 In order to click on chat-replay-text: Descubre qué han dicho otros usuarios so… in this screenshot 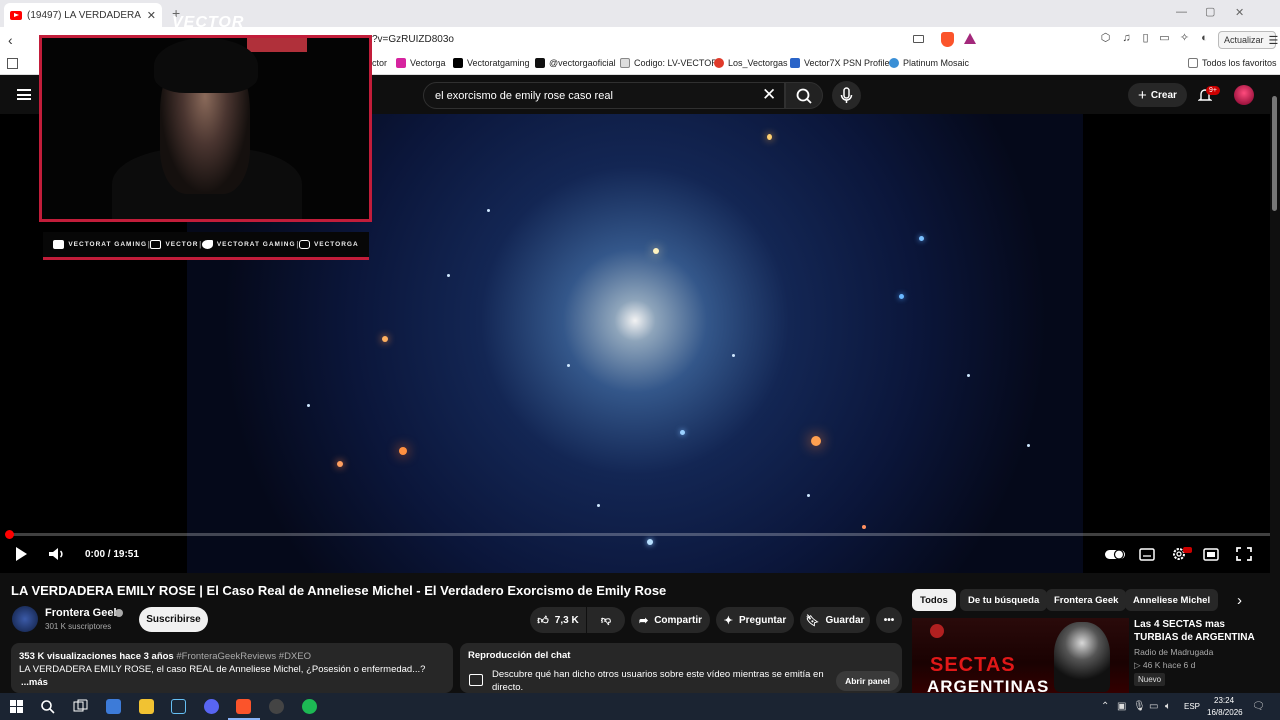, I will do `click(658, 681)`.